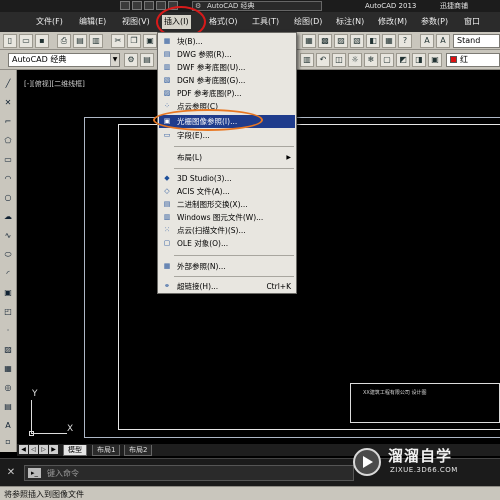  What do you see at coordinates (8, 160) in the screenshot?
I see `rectangle-icon: ▭` at bounding box center [8, 160].